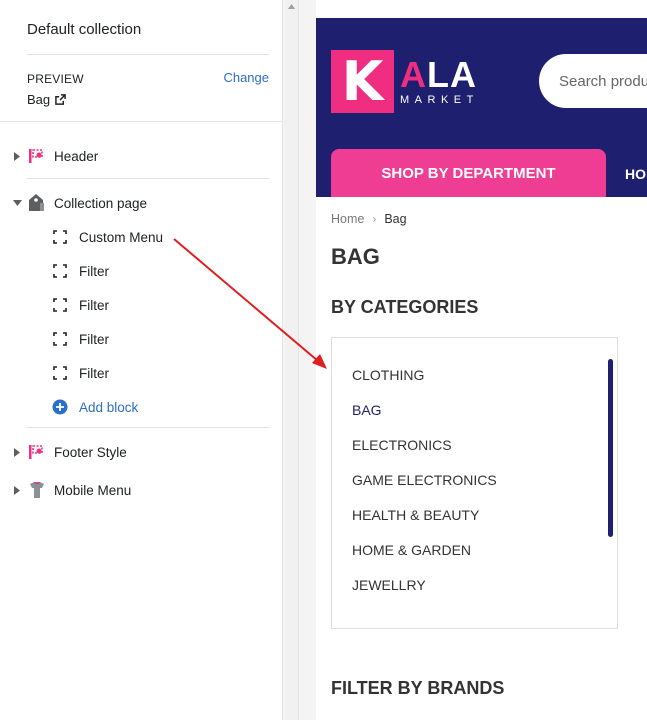 The image size is (647, 720). I want to click on category-link: HOME & GARDEN, so click(411, 550).